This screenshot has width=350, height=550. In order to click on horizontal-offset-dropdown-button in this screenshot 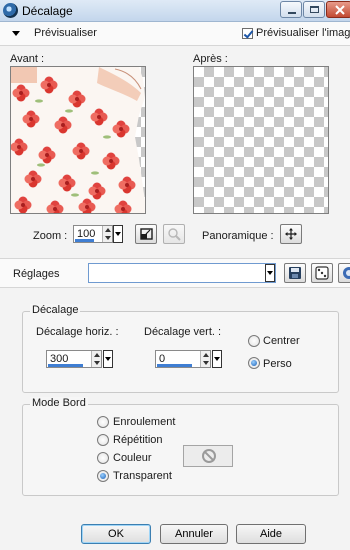, I will do `click(108, 359)`.